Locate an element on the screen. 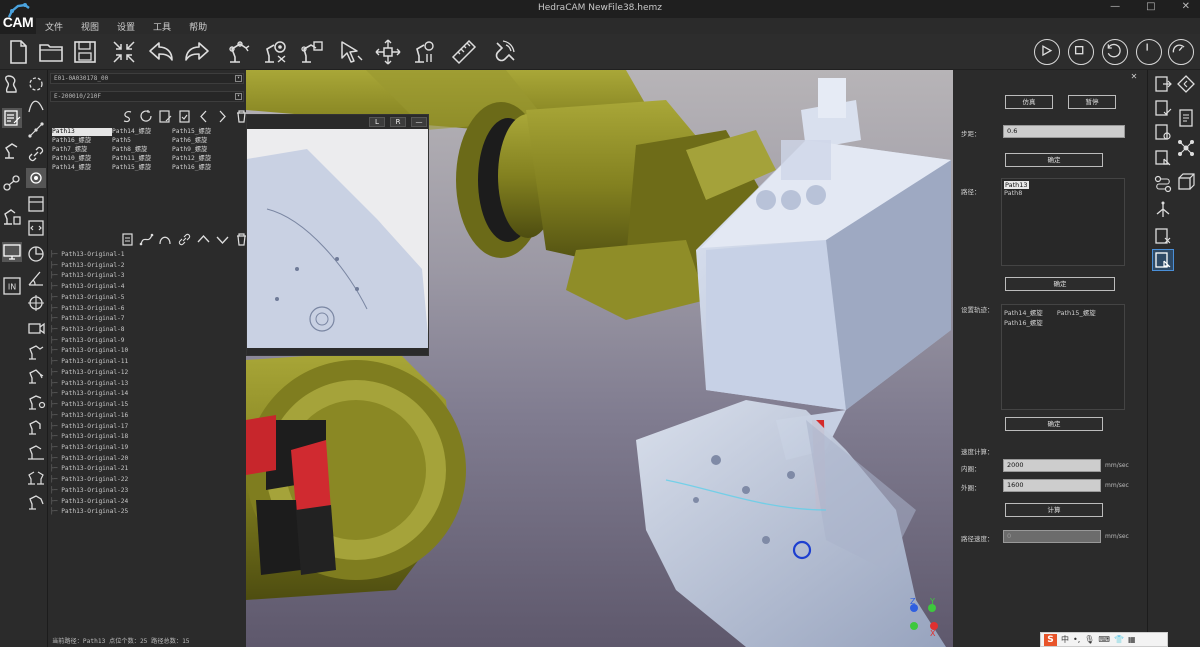 The width and height of the screenshot is (1200, 647). save-icon is located at coordinates (85, 52).